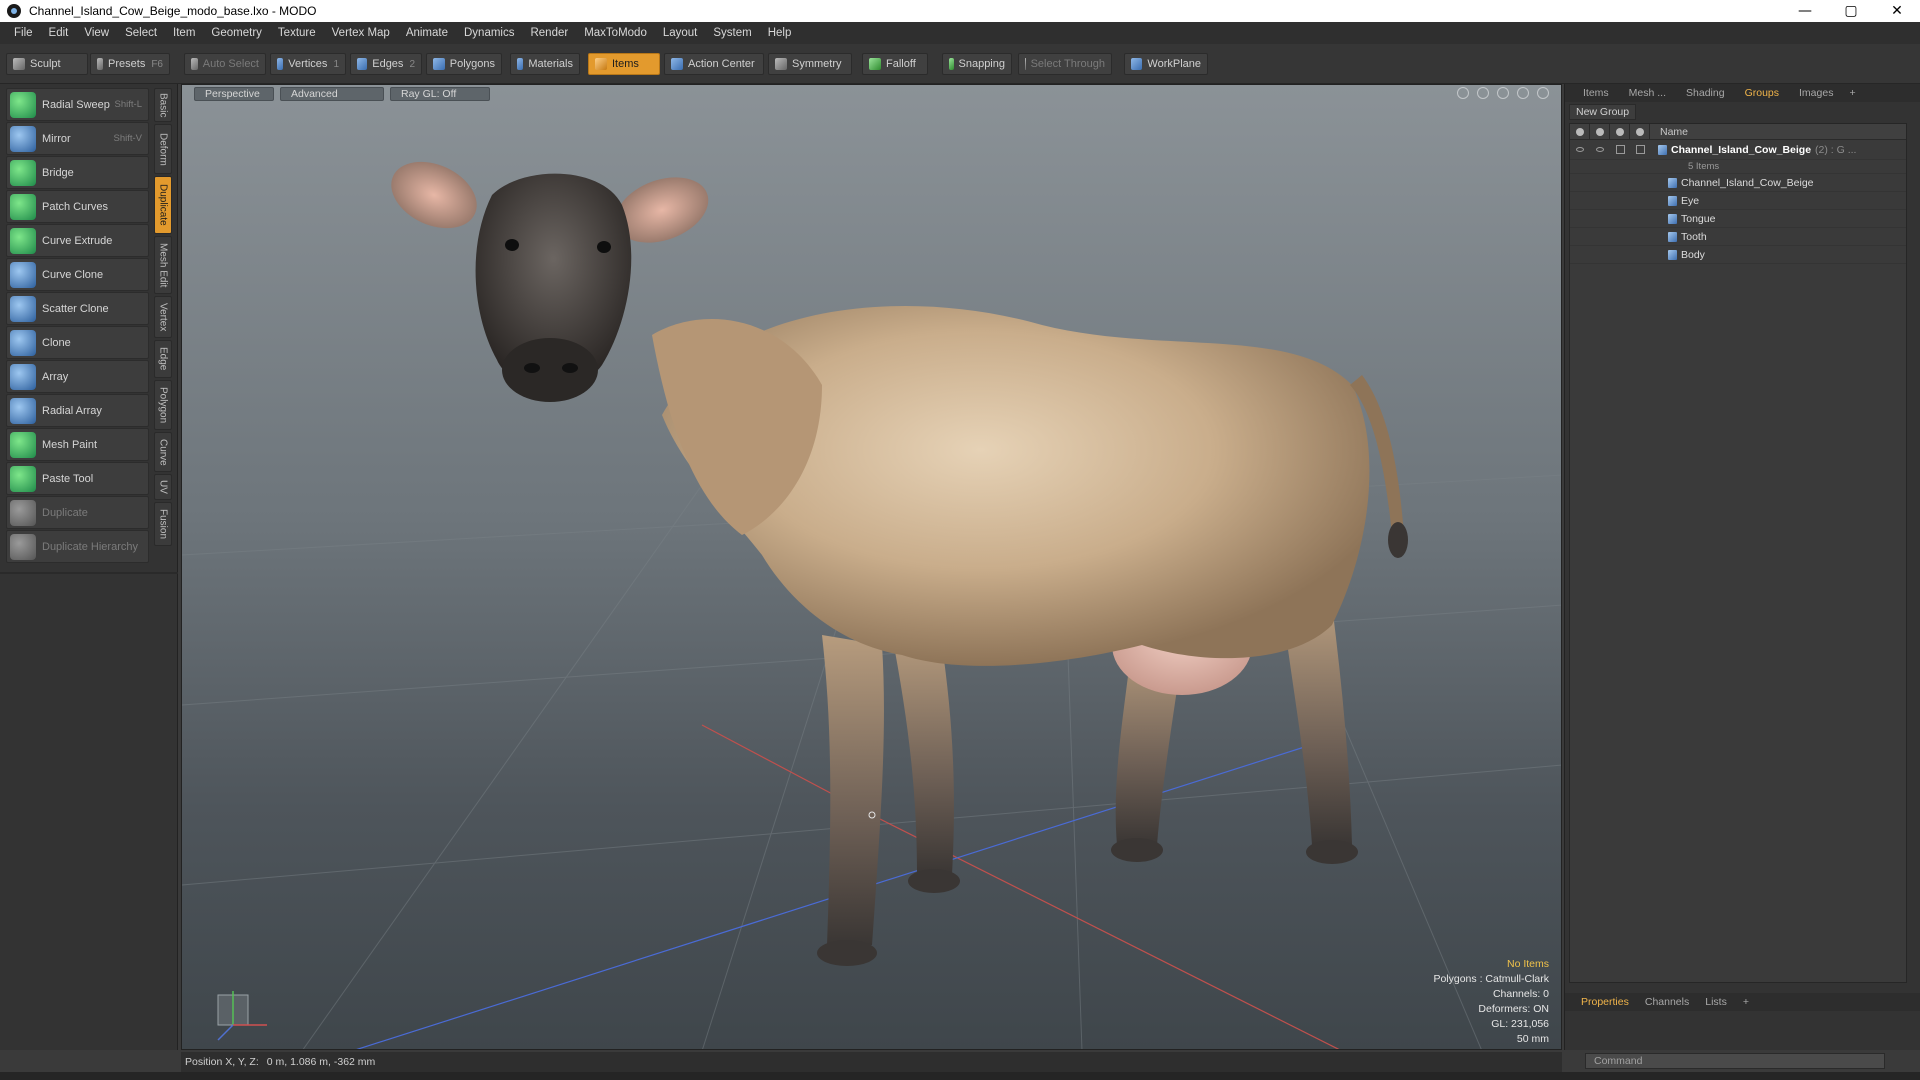 The height and width of the screenshot is (1080, 1920). What do you see at coordinates (1852, 93) in the screenshot?
I see `add-tab-button: +` at bounding box center [1852, 93].